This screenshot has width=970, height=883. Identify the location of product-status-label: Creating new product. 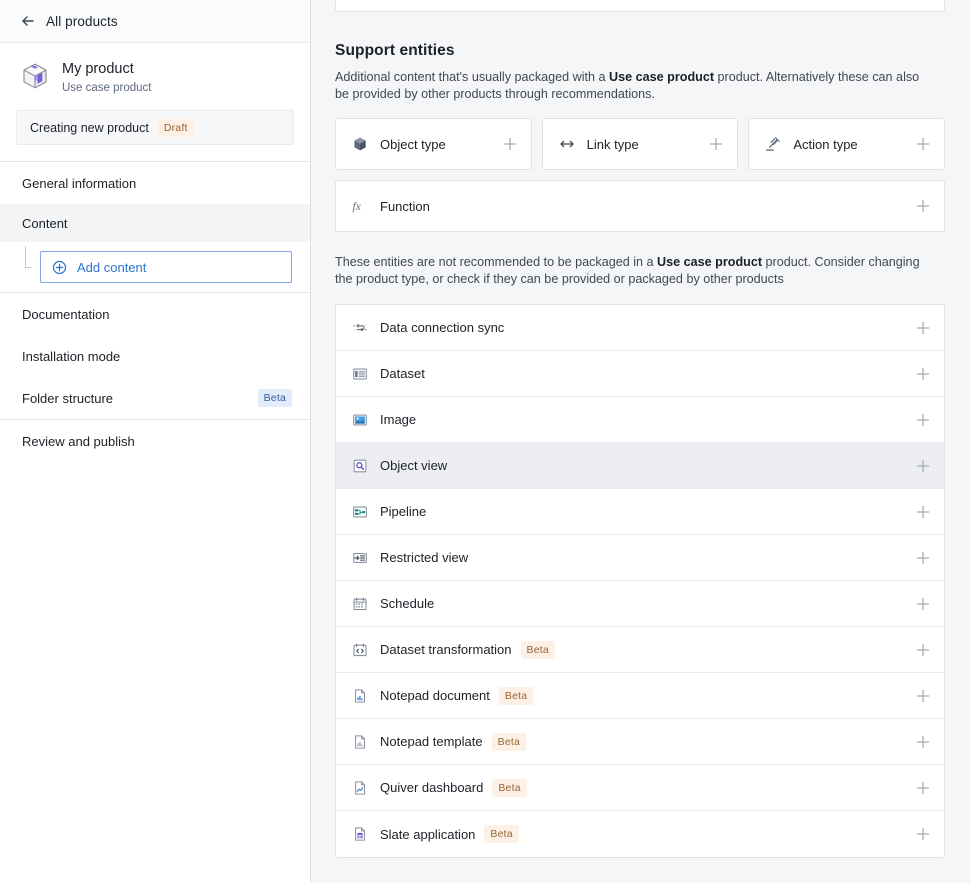
(89, 127).